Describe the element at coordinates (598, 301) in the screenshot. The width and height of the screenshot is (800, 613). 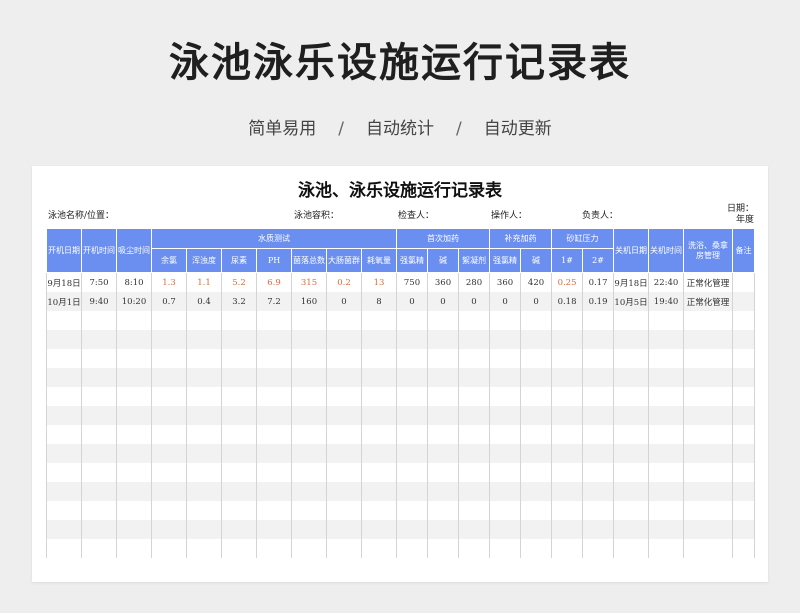
I see `table-cell: 0.19` at that location.